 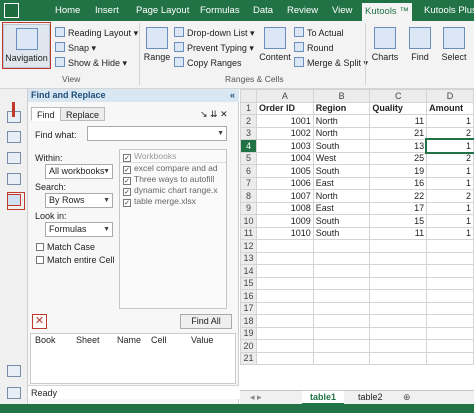 I want to click on tab-view: View, so click(x=342, y=10).